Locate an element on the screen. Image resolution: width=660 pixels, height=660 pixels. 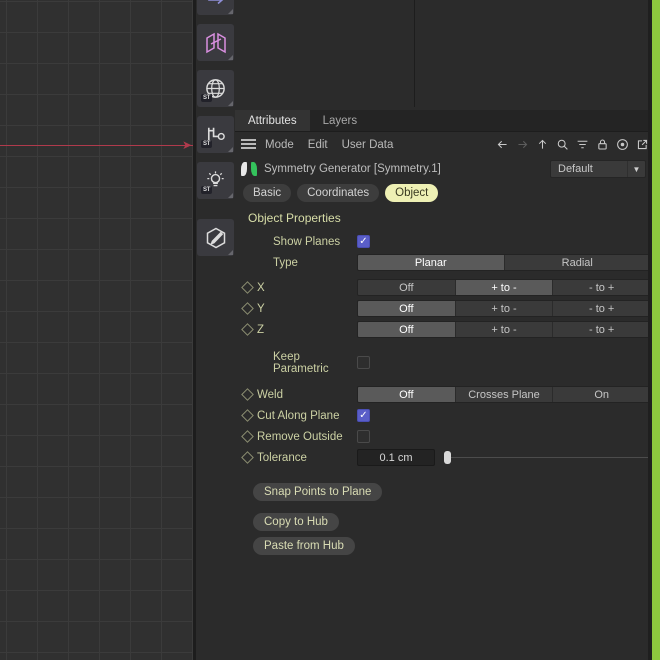
object-name-label: Symmetry Generator [Symmetry.1] is located at coordinates (352, 169).